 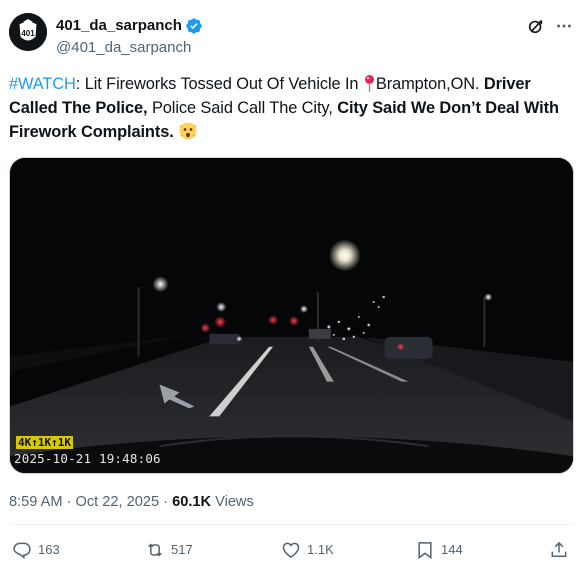 I want to click on highway-shield-logo: 401, so click(x=28, y=32).